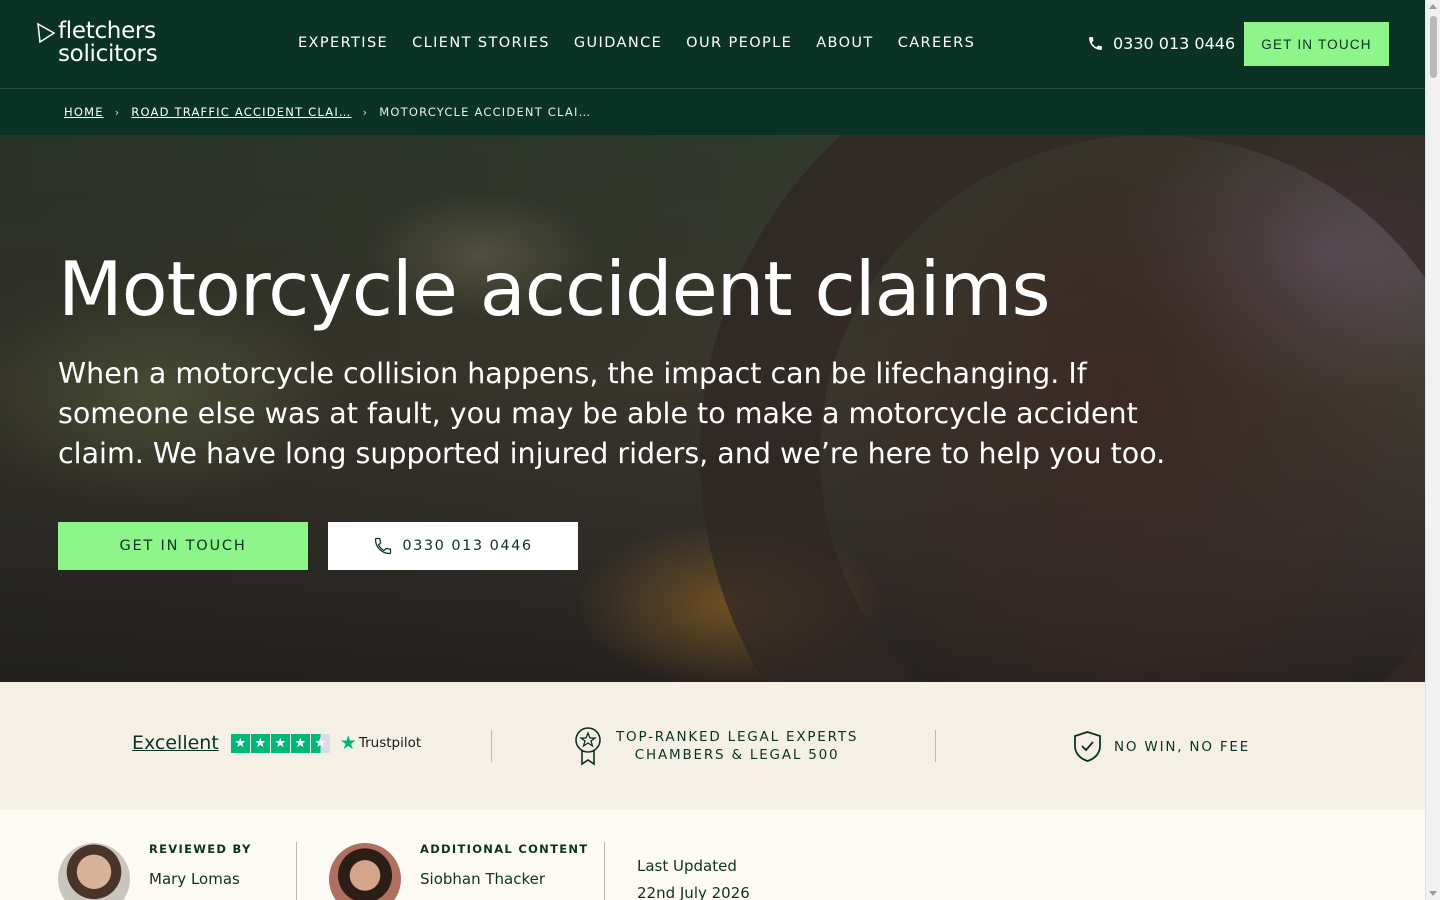 This screenshot has width=1440, height=900. What do you see at coordinates (937, 43) in the screenshot?
I see `nav-careers: CAREERS` at bounding box center [937, 43].